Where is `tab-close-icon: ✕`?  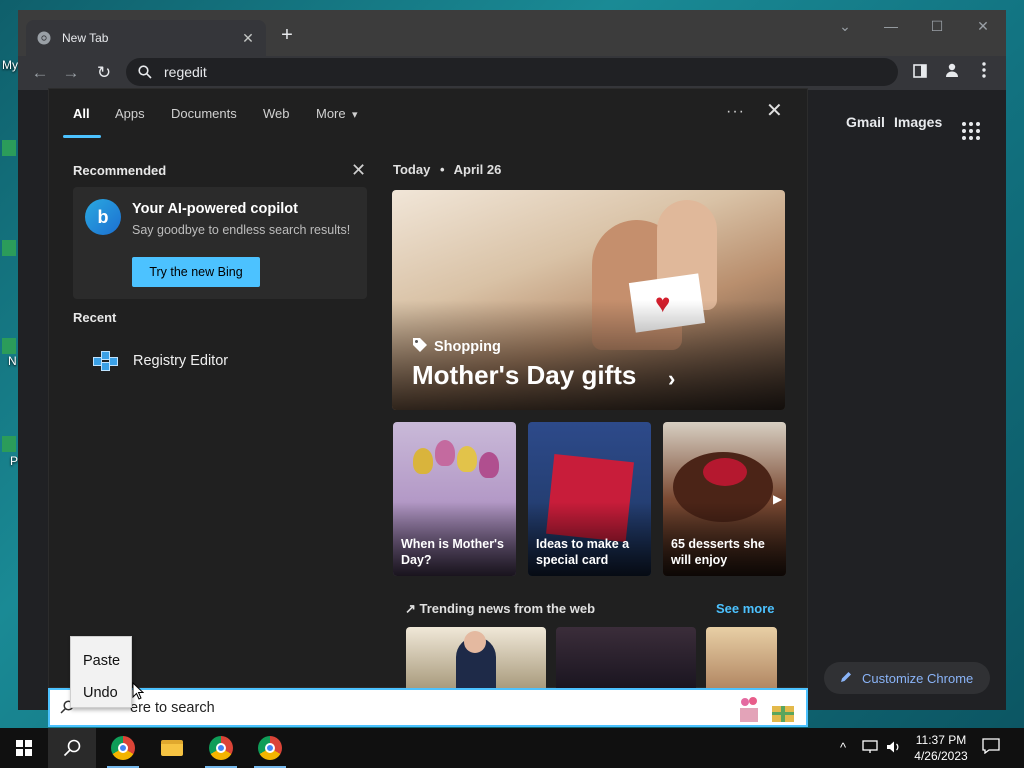
tab-close-icon: ✕ is located at coordinates (248, 38).